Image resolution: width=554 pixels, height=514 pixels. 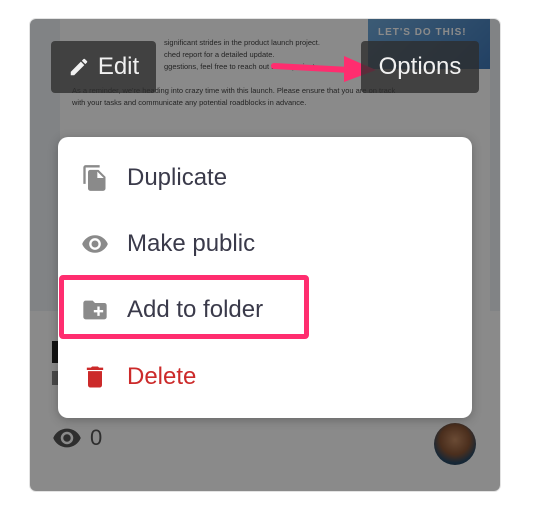 What do you see at coordinates (79, 67) in the screenshot?
I see `pencil-icon` at bounding box center [79, 67].